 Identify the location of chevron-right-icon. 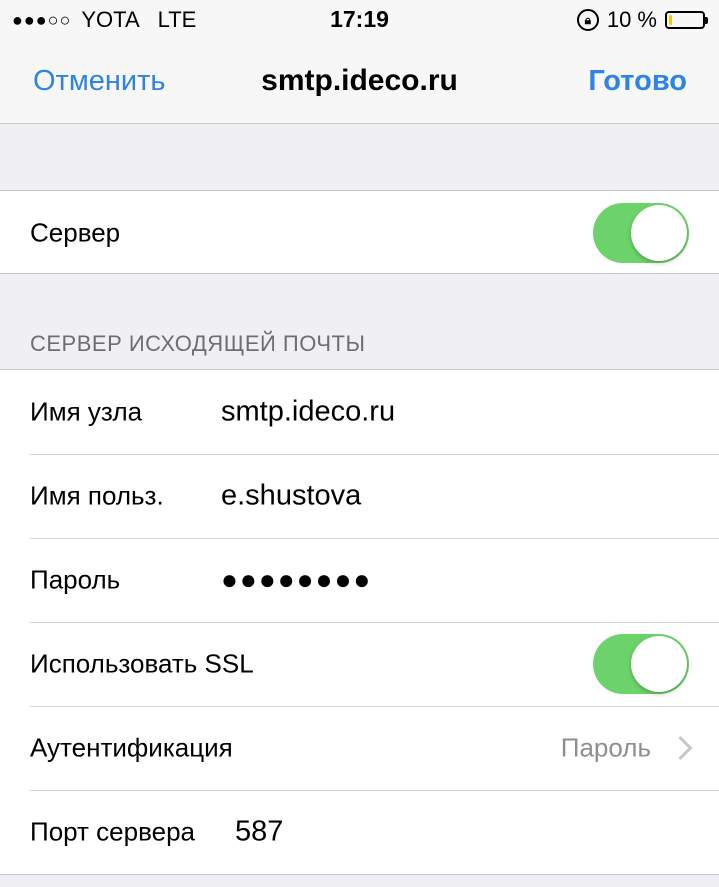
(680, 748).